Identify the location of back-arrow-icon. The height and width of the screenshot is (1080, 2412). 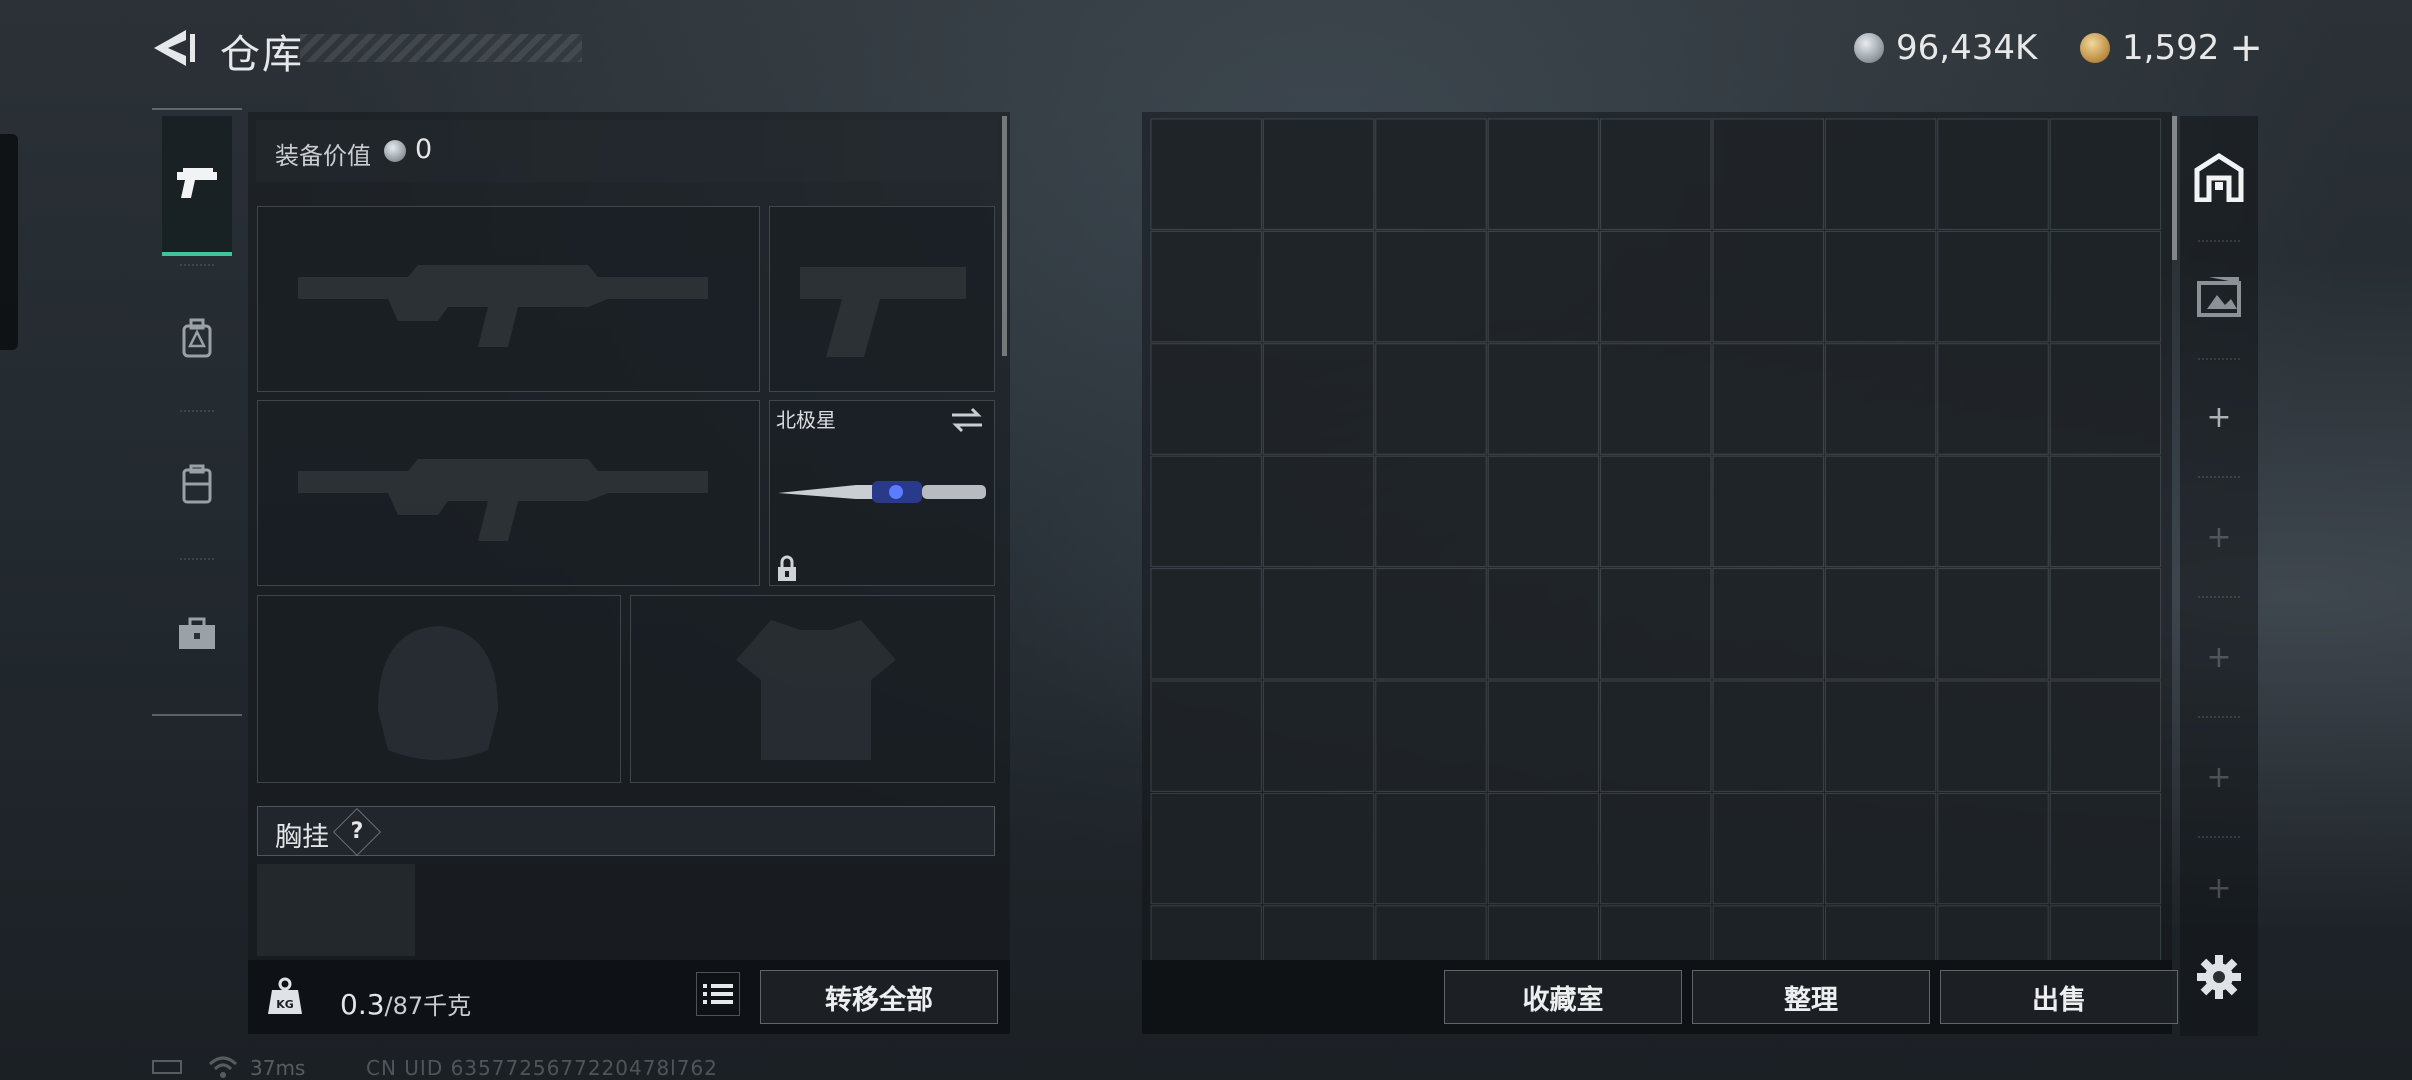
(174, 48).